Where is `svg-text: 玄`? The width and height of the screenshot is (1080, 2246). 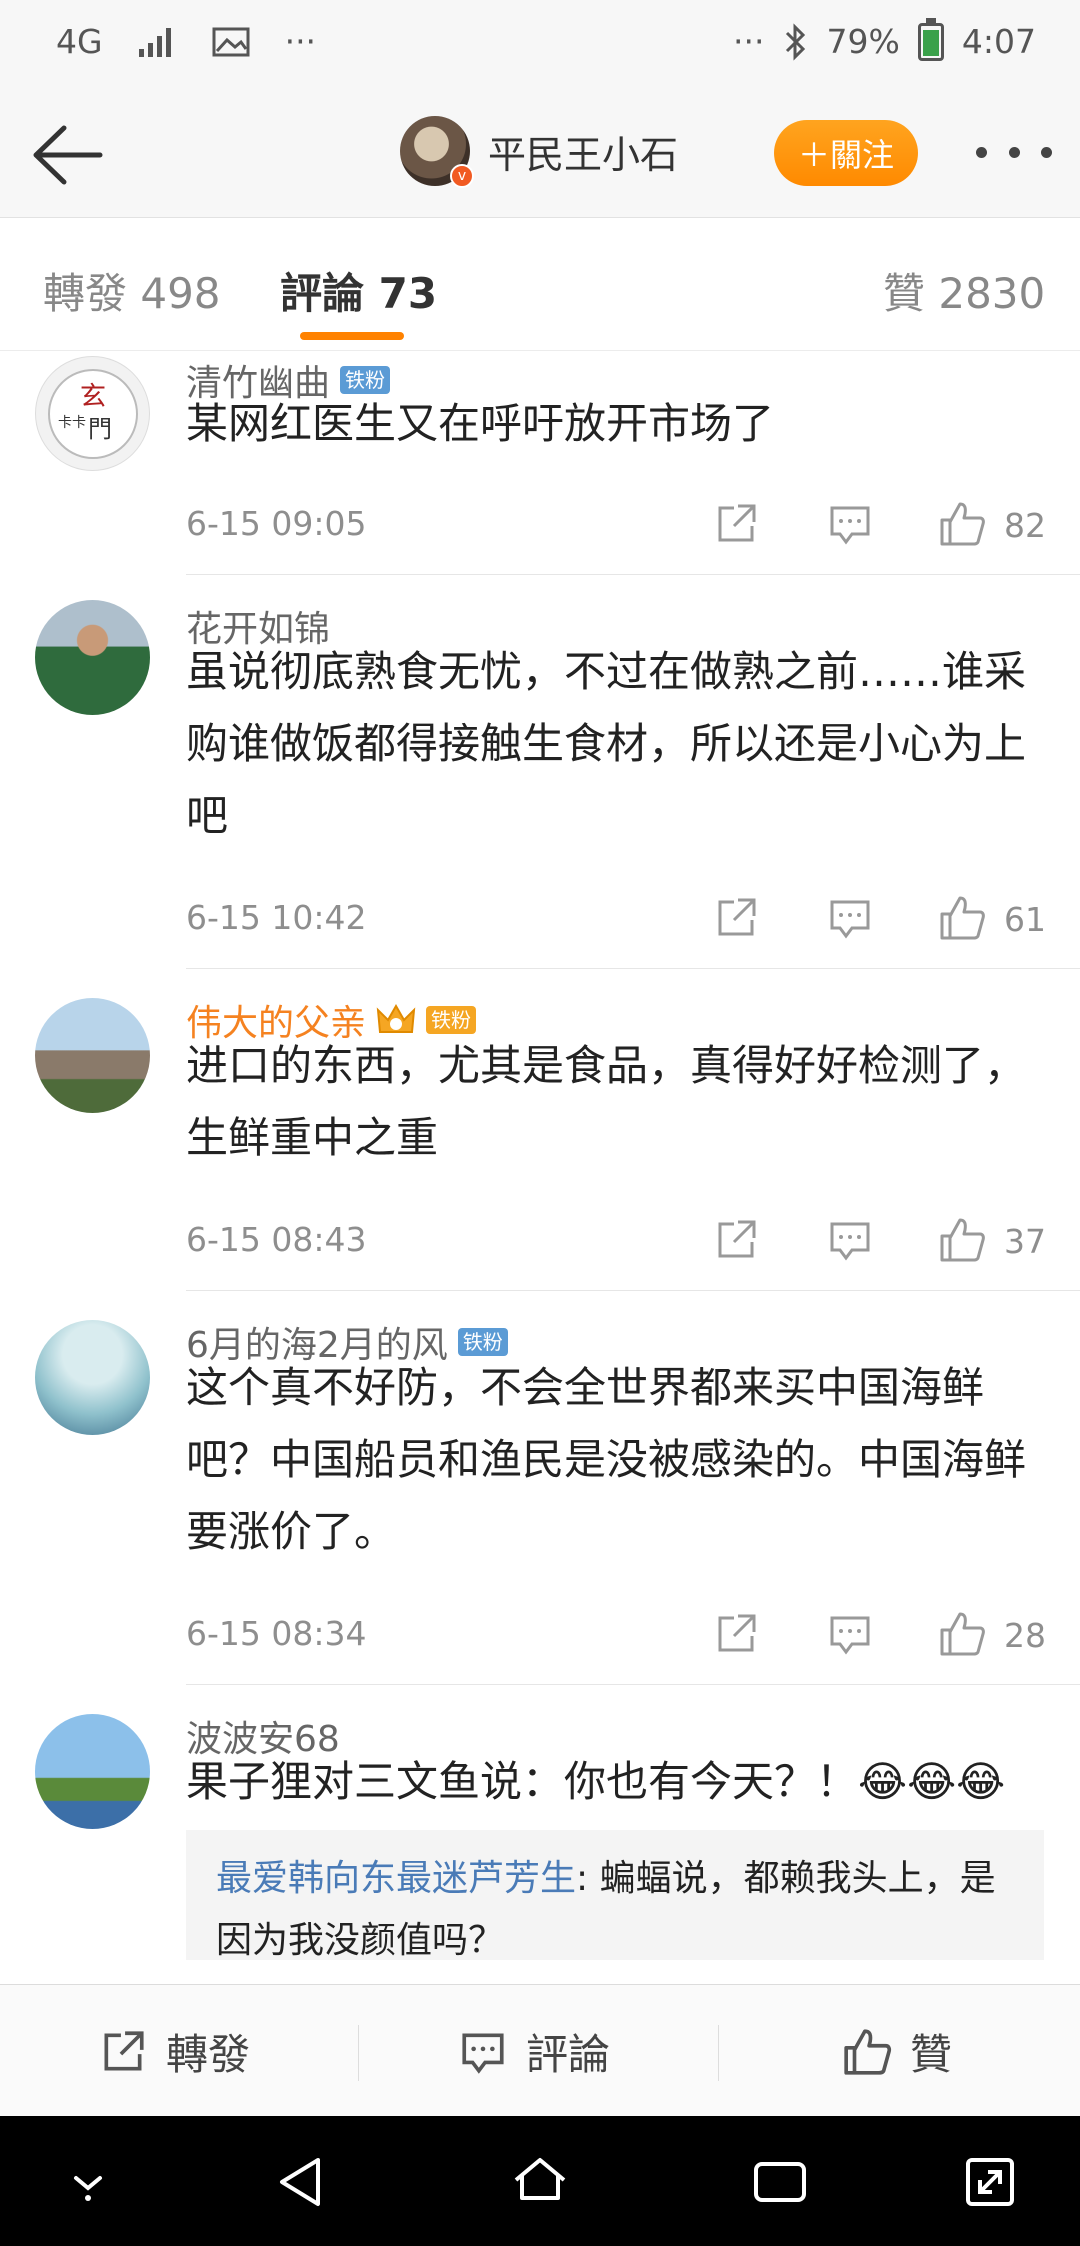 svg-text: 玄 is located at coordinates (93, 397).